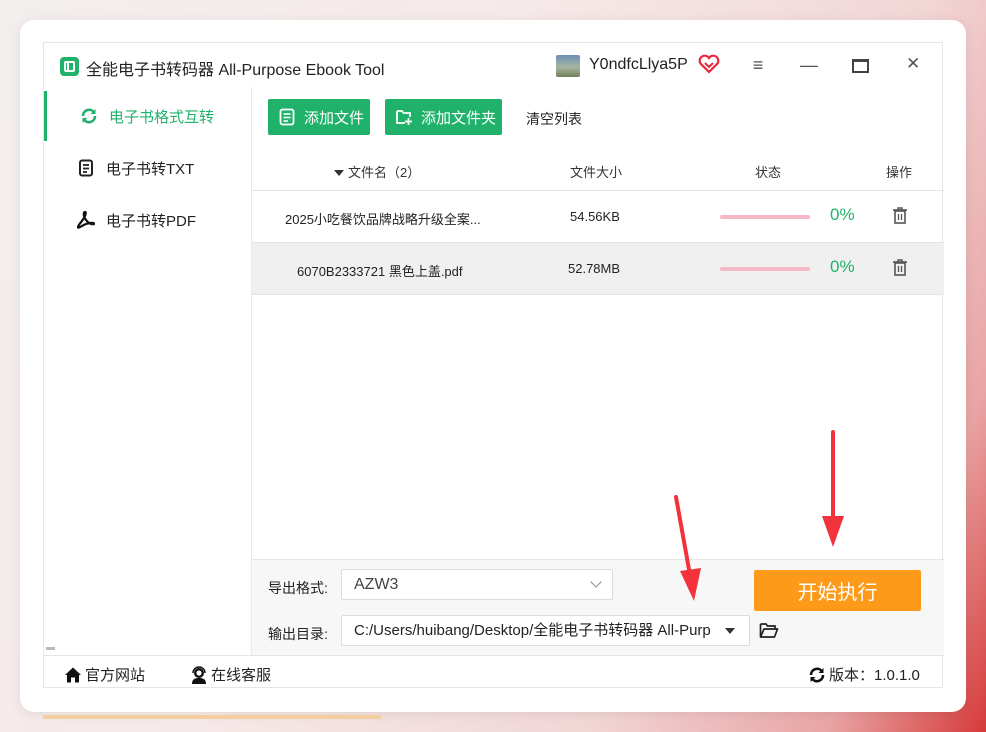  I want to click on add-file-icon, so click(287, 117).